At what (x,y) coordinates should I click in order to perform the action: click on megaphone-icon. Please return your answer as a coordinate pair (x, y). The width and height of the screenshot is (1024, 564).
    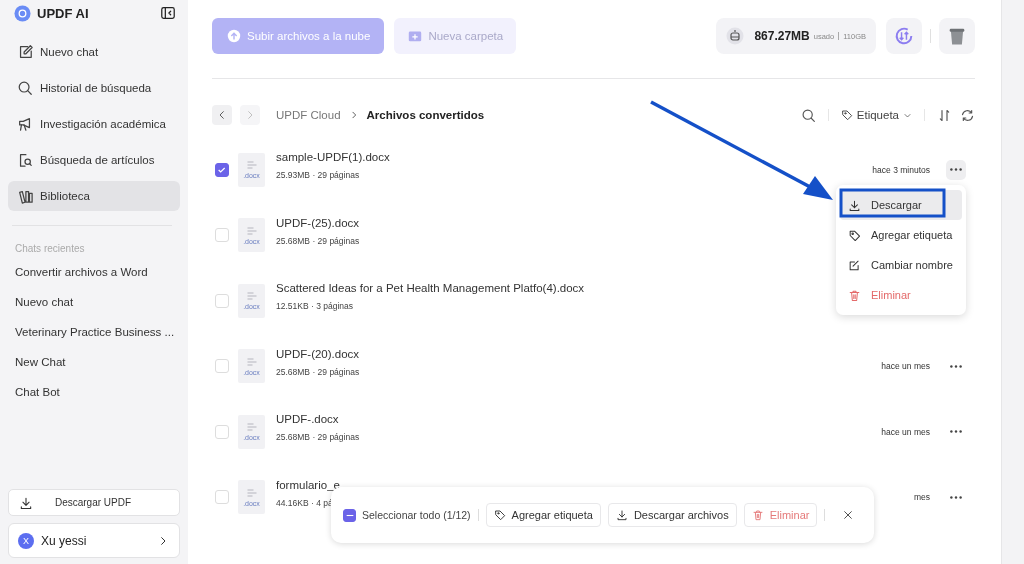
    Looking at the image, I should click on (25, 124).